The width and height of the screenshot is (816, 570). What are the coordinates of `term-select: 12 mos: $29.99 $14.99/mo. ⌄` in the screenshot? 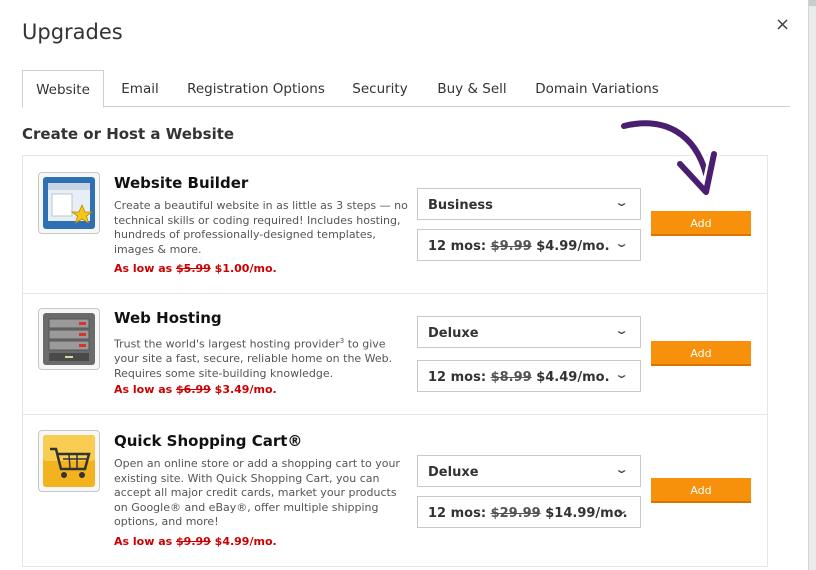 It's located at (529, 512).